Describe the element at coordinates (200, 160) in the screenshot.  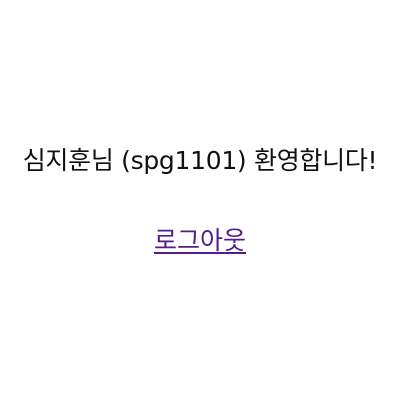
I see `welcome-message: 심지훈님 (spg1101) 환영합니다!` at that location.